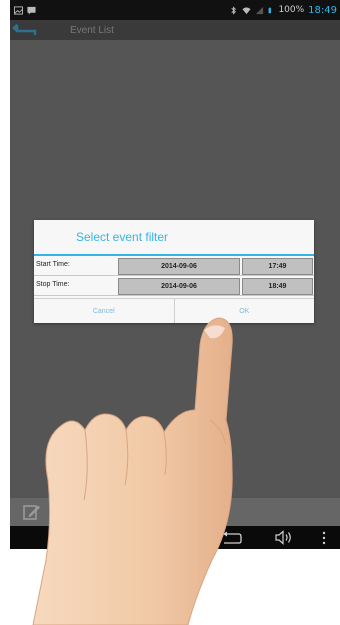 The height and width of the screenshot is (625, 340). I want to click on dialog-button-bar: Cancel OK, so click(174, 310).